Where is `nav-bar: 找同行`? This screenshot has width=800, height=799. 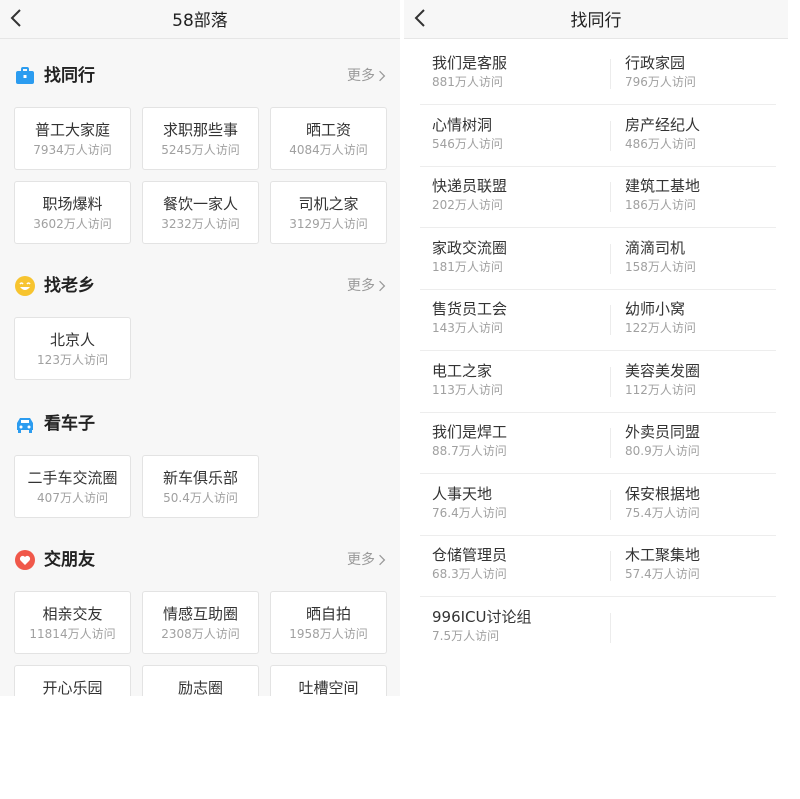
nav-bar: 找同行 is located at coordinates (596, 19).